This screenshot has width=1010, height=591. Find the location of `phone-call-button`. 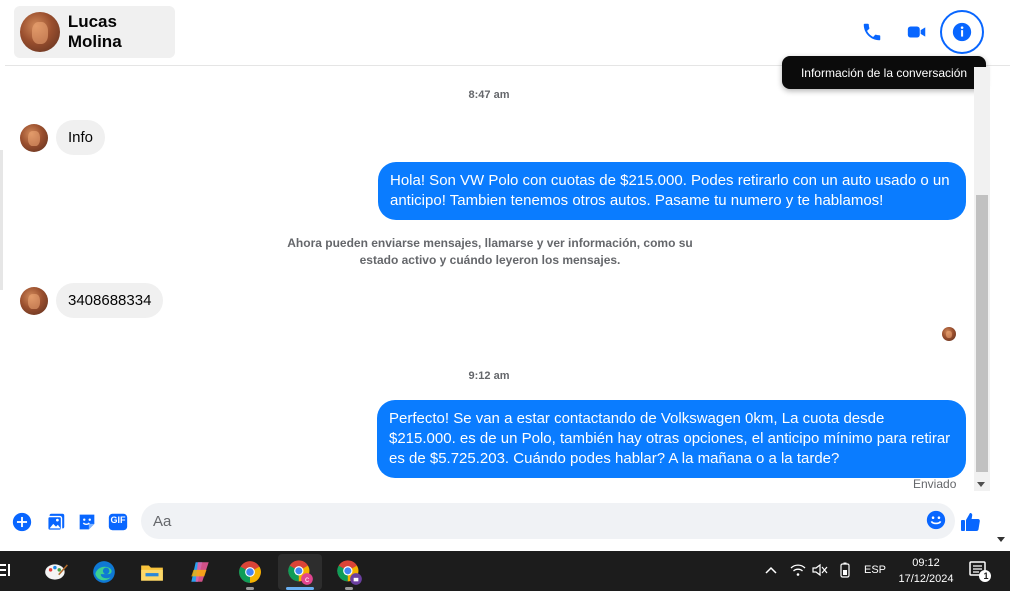

phone-call-button is located at coordinates (872, 32).